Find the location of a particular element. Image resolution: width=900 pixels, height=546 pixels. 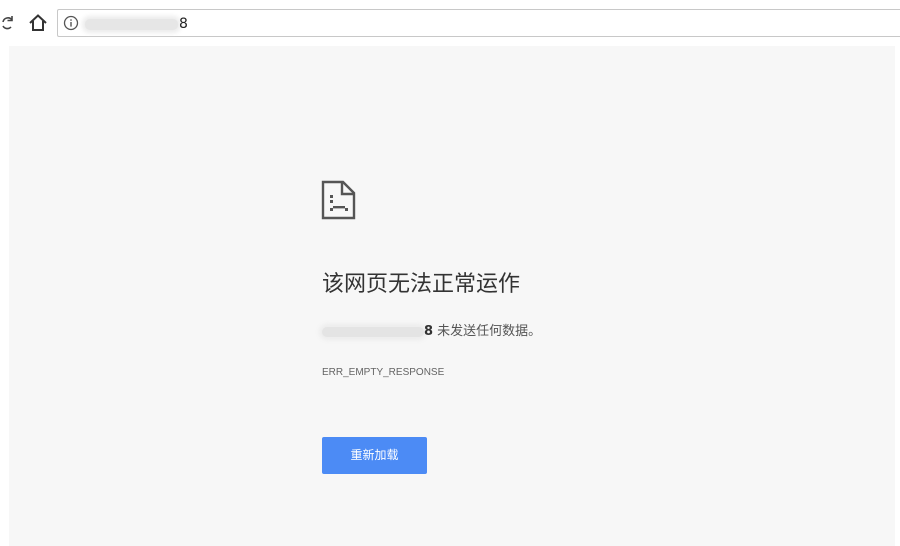

url-text: 8 is located at coordinates (136, 24).